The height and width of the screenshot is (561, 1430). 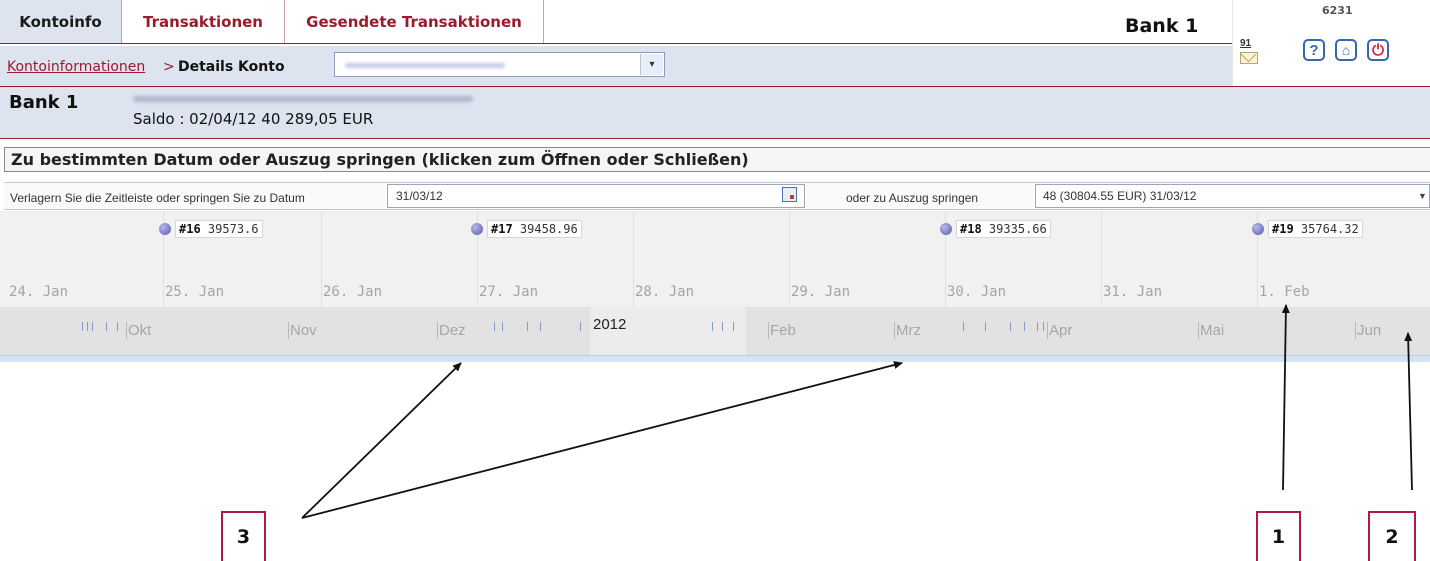 What do you see at coordinates (1278, 536) in the screenshot?
I see `callout-1: 1` at bounding box center [1278, 536].